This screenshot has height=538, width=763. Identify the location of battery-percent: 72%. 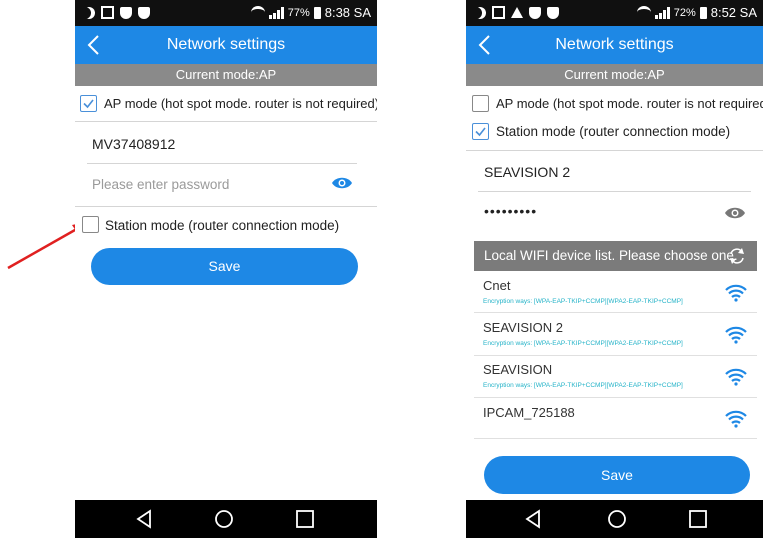
(684, 12).